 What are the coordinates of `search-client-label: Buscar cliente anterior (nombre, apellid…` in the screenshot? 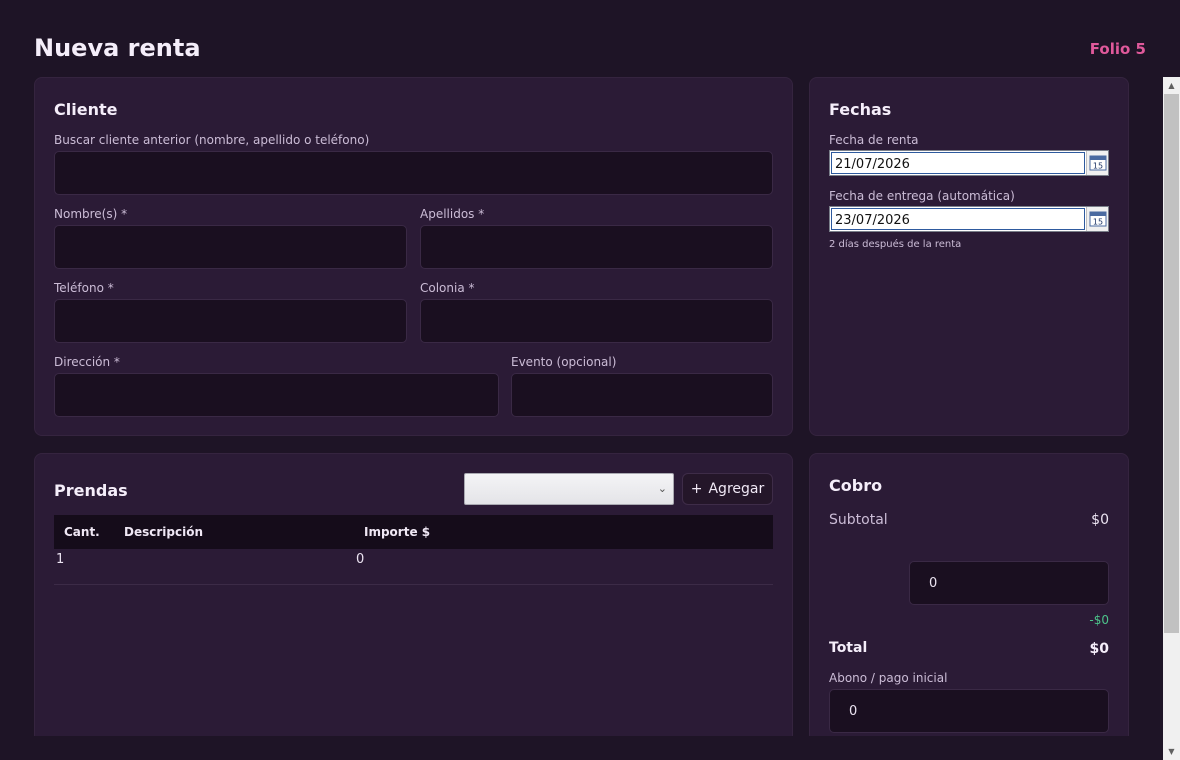 It's located at (212, 140).